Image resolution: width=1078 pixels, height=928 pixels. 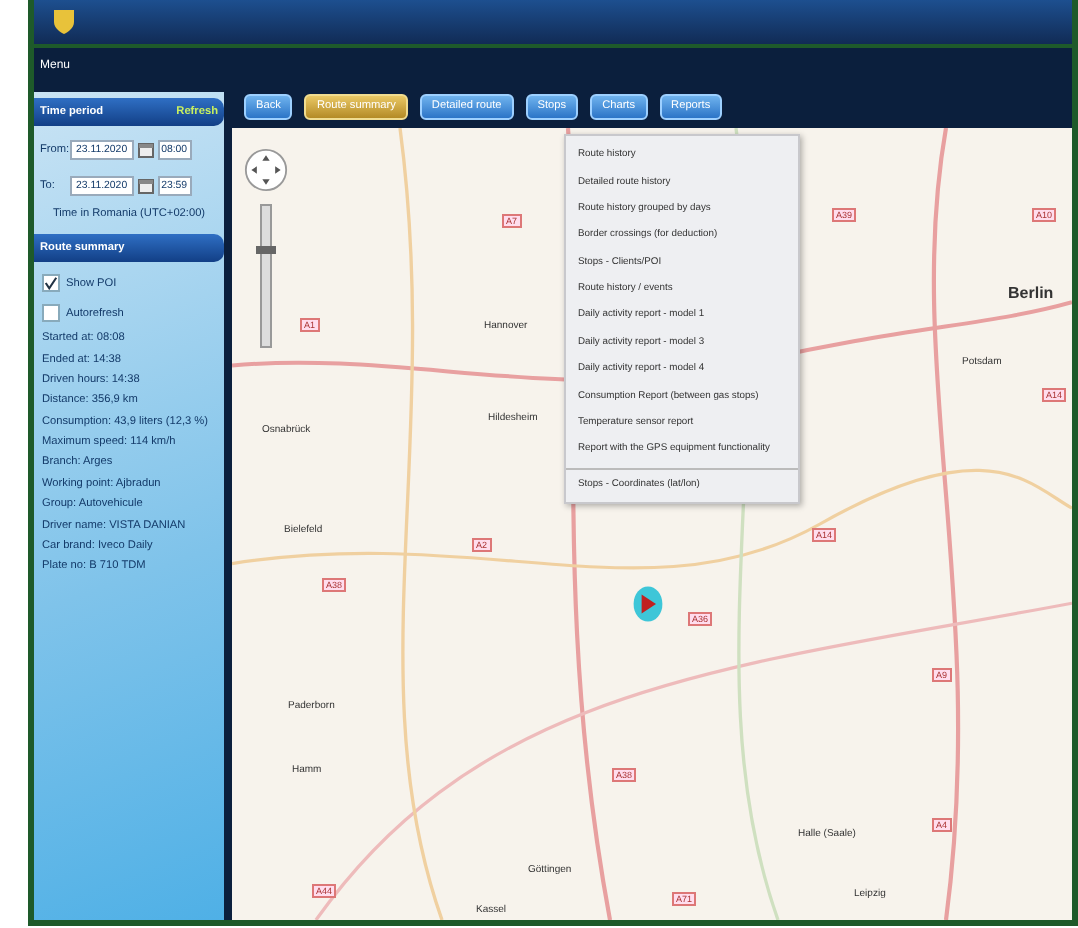 What do you see at coordinates (64, 22) in the screenshot?
I see `shield-logo-icon` at bounding box center [64, 22].